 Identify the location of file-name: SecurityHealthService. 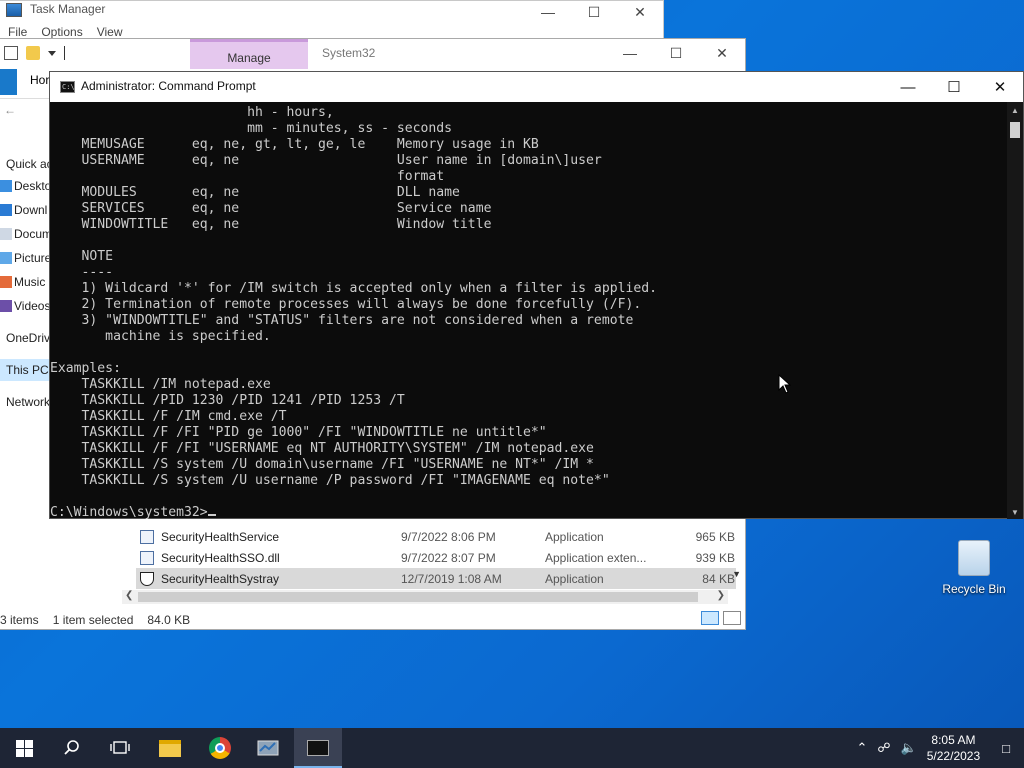
(220, 536).